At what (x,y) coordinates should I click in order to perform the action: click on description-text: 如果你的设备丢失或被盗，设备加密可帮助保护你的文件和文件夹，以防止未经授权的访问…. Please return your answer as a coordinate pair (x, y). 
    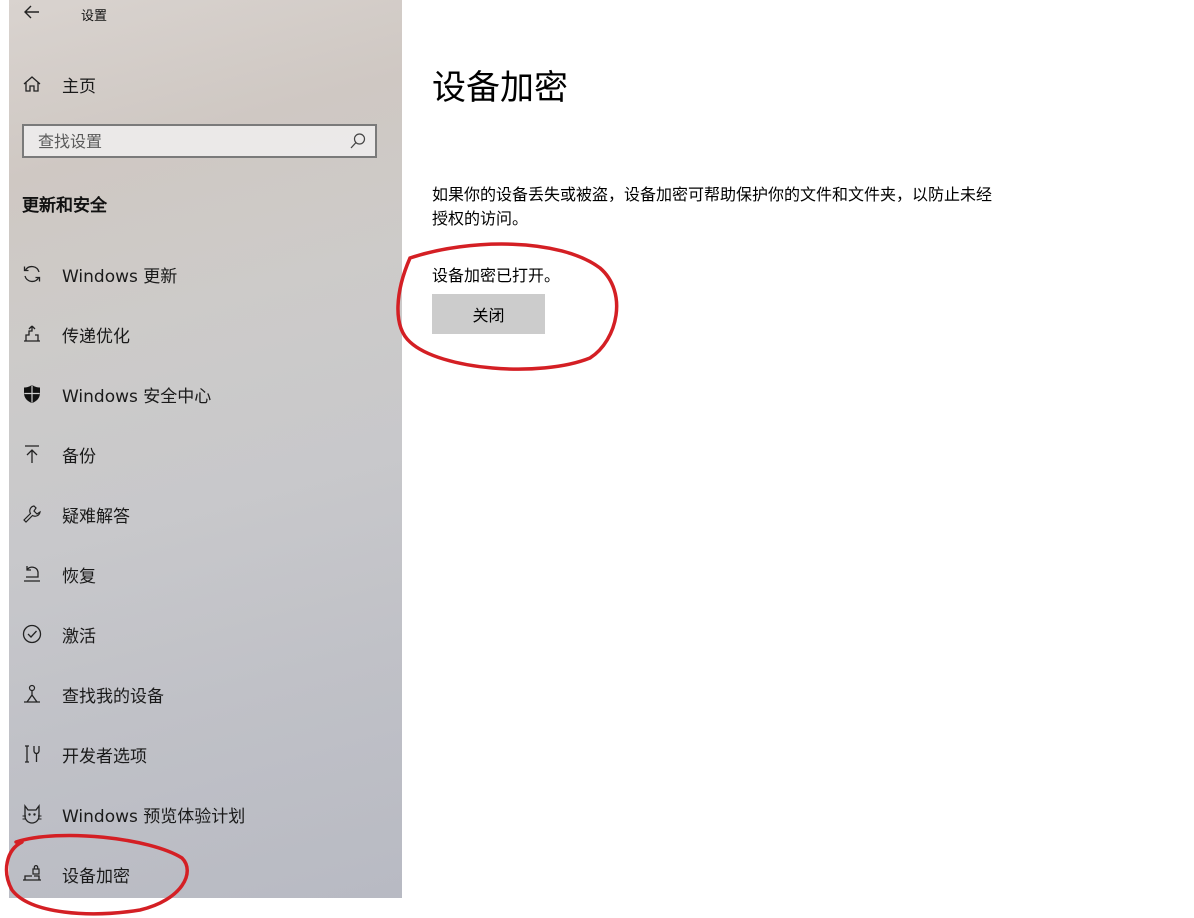
    Looking at the image, I should click on (712, 206).